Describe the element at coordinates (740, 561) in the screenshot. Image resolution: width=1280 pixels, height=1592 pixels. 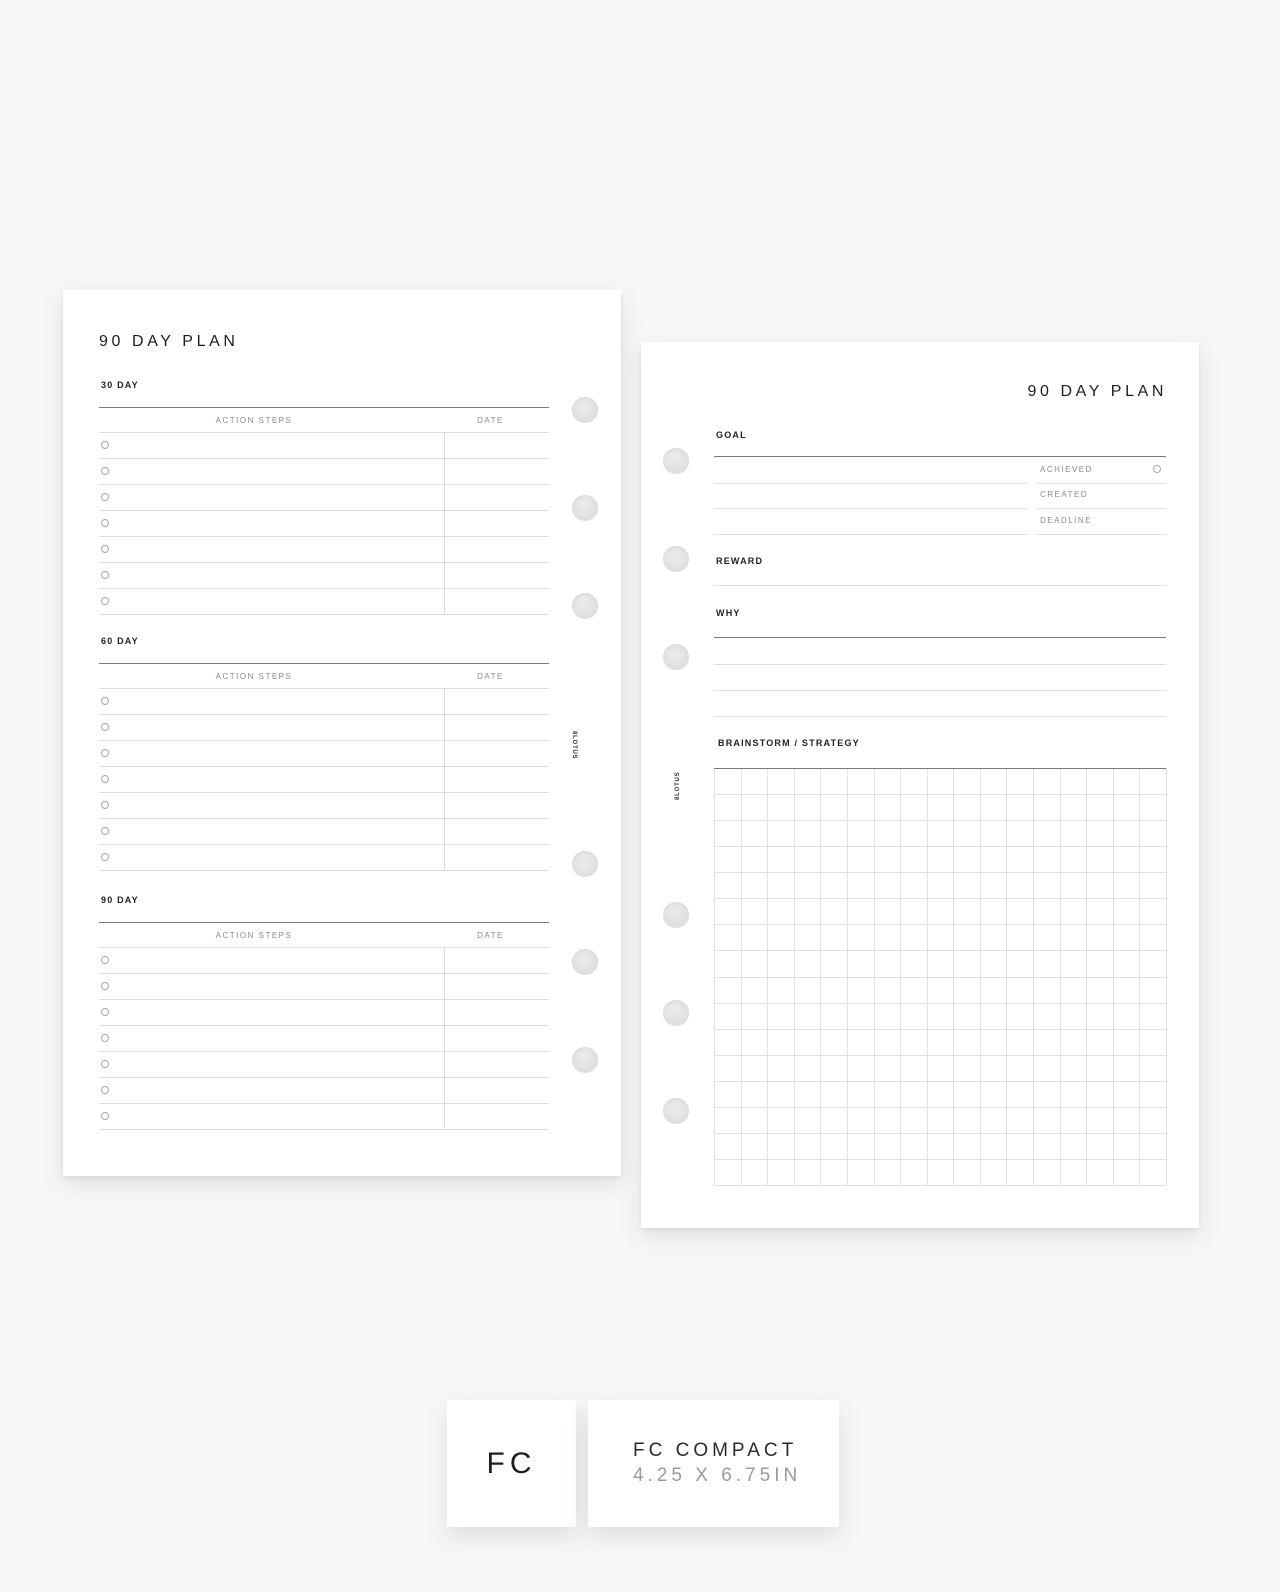
I see `reward-label: REWARD` at that location.